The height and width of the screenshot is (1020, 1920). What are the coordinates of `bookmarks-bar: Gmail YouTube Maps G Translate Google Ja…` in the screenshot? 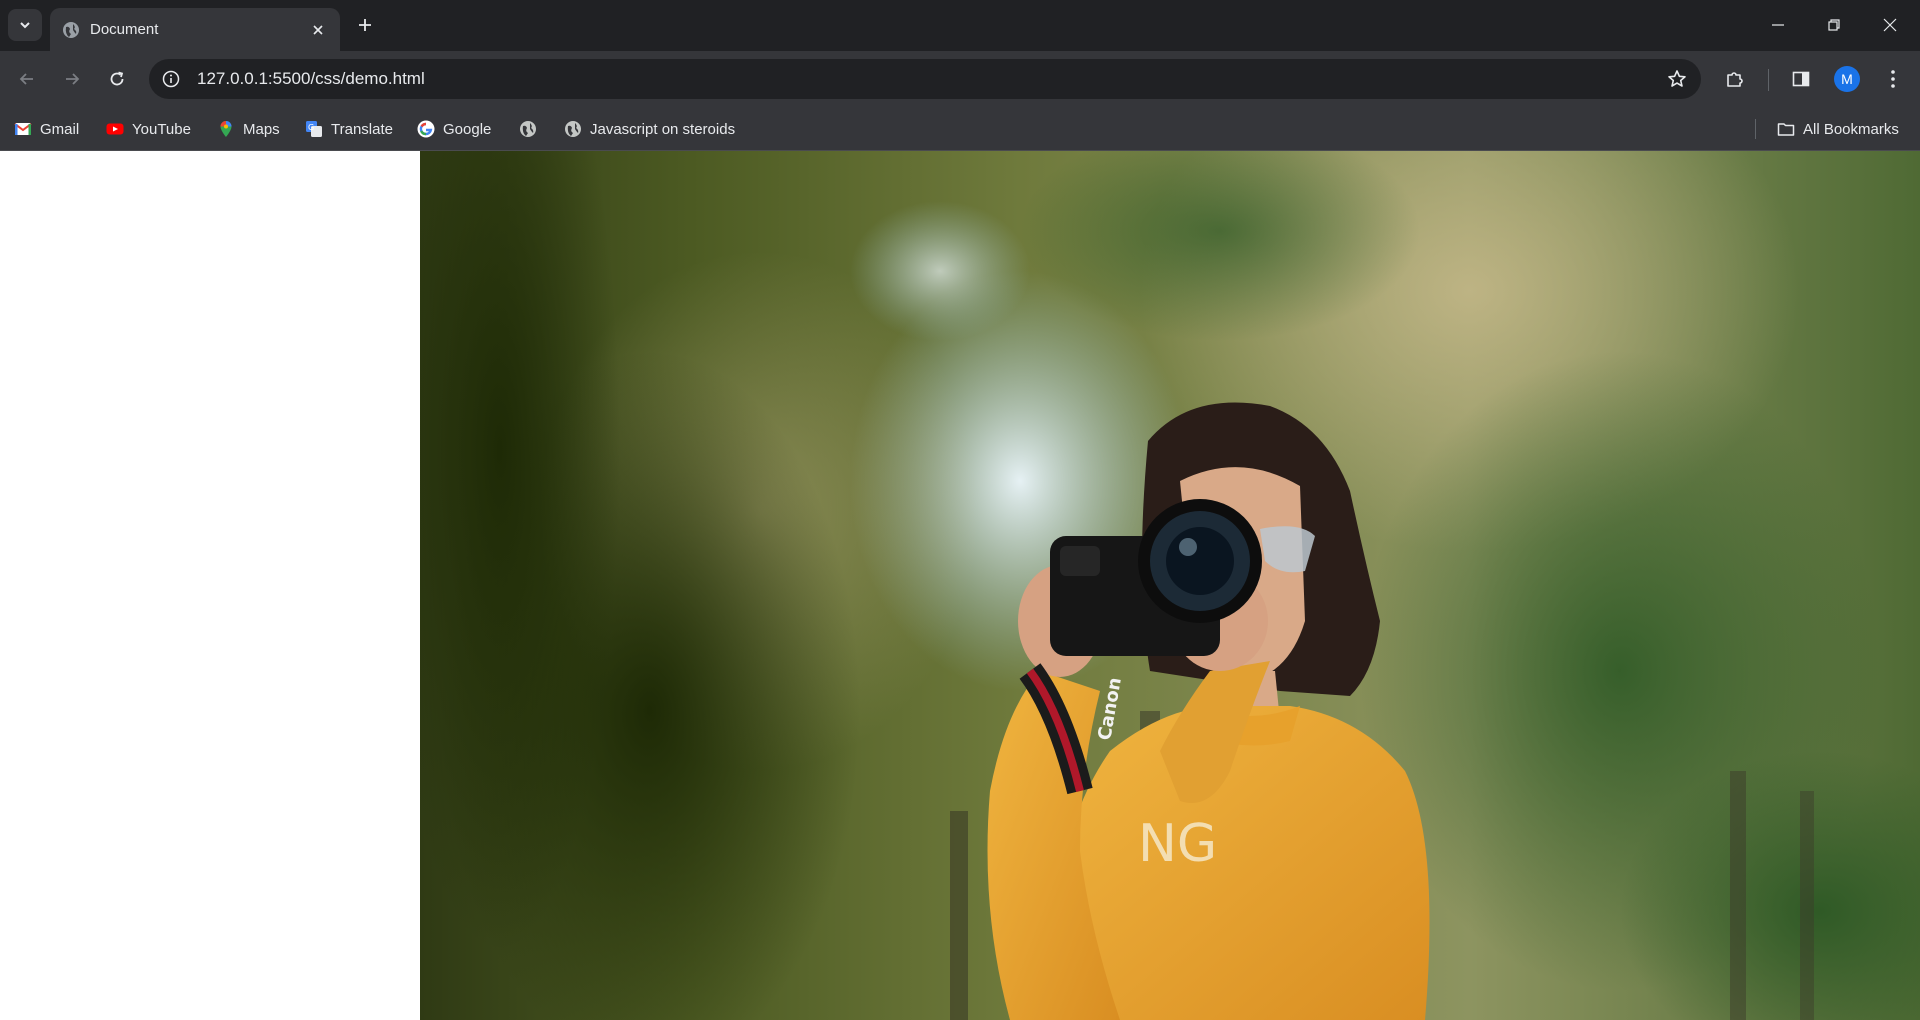 It's located at (960, 129).